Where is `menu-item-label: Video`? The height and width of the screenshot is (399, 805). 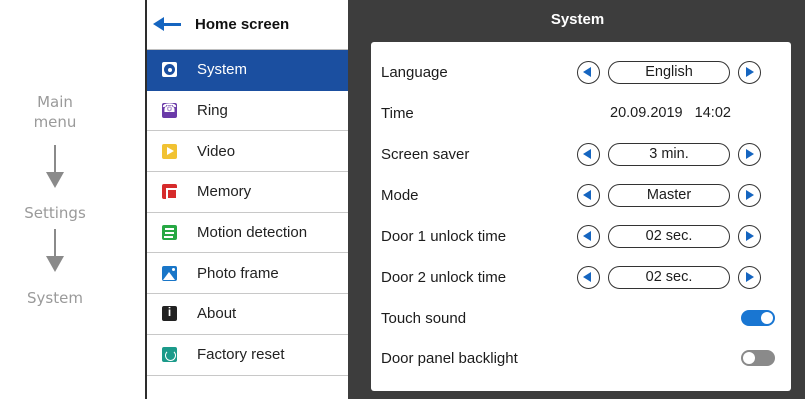
menu-item-label: Video is located at coordinates (216, 151).